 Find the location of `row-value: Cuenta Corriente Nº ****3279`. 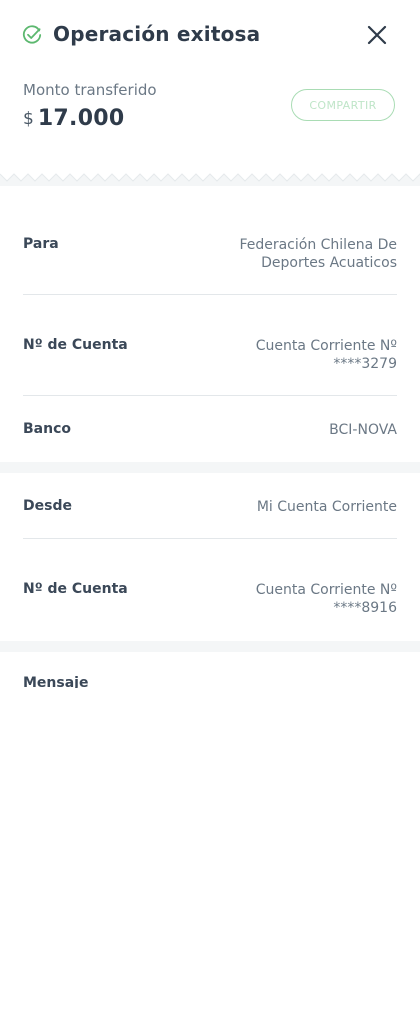

row-value: Cuenta Corriente Nº ****3279 is located at coordinates (326, 355).